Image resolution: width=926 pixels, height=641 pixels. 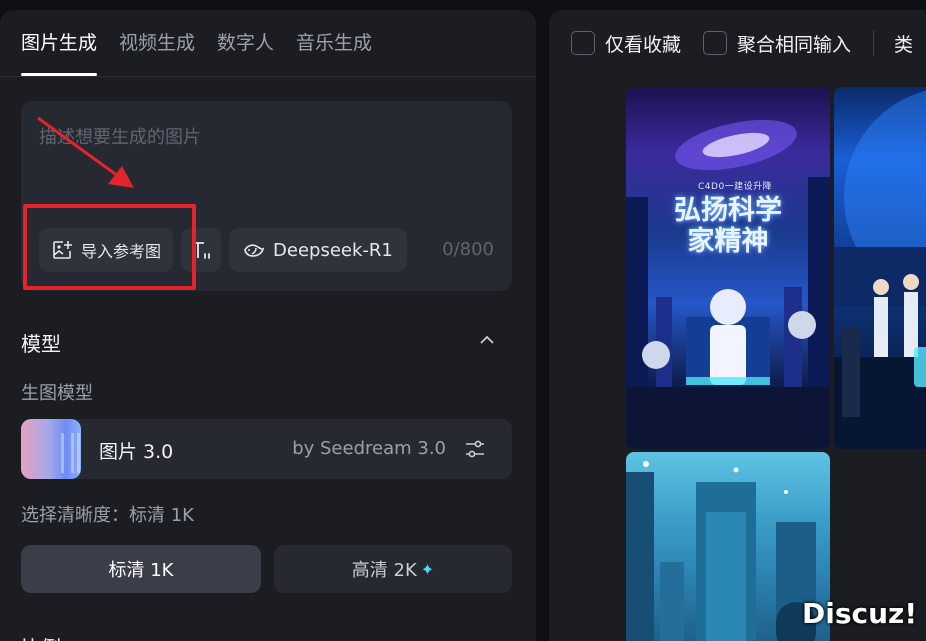 I want to click on tab-image-generation: 图片生成, so click(x=59, y=43).